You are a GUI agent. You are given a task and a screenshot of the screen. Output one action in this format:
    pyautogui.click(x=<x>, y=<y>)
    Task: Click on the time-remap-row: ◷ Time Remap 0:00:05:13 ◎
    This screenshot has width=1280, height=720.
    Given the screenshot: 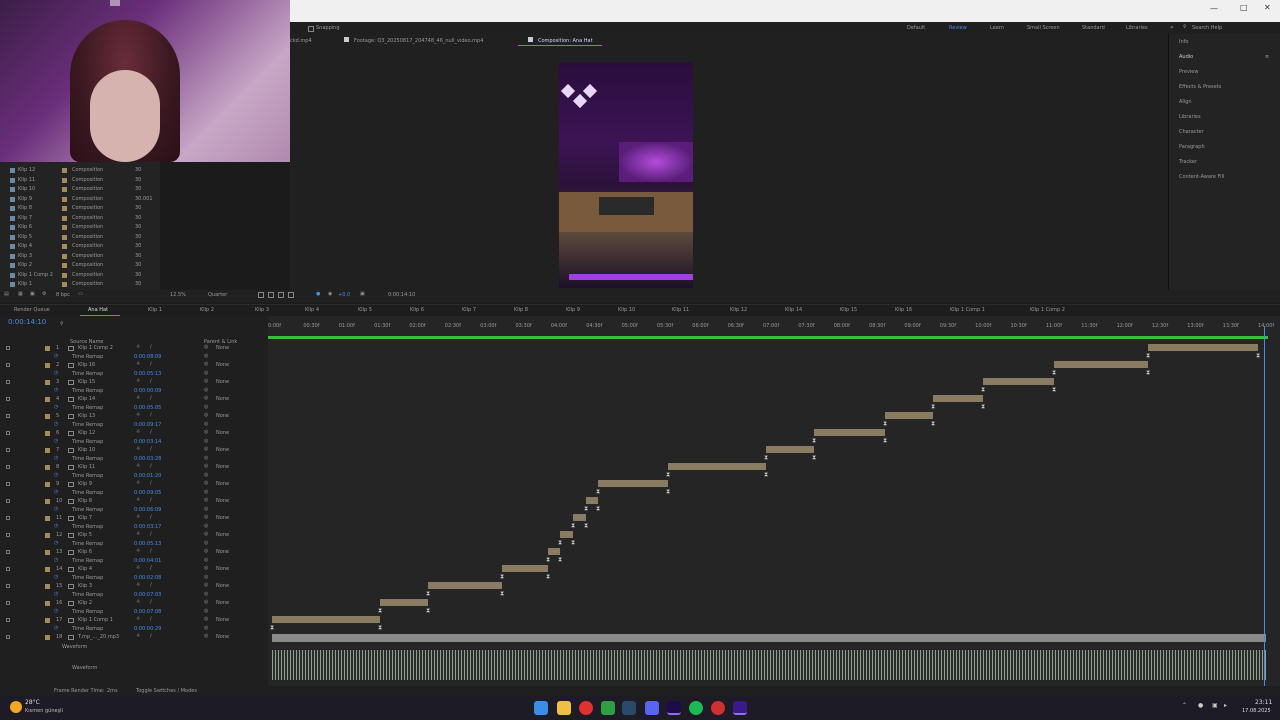 What is the action you would take?
    pyautogui.click(x=134, y=374)
    